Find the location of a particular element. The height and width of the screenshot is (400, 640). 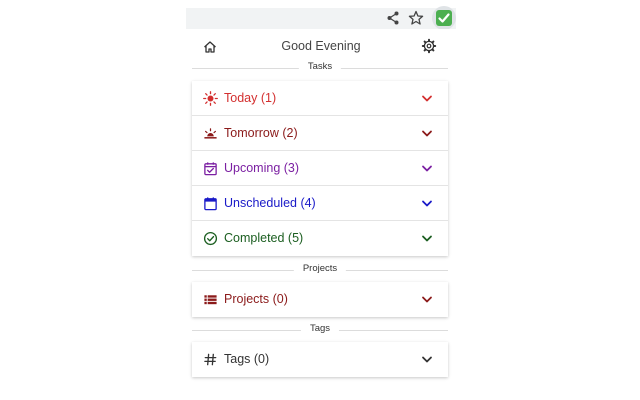

popup-header: Good Evening is located at coordinates (321, 46).